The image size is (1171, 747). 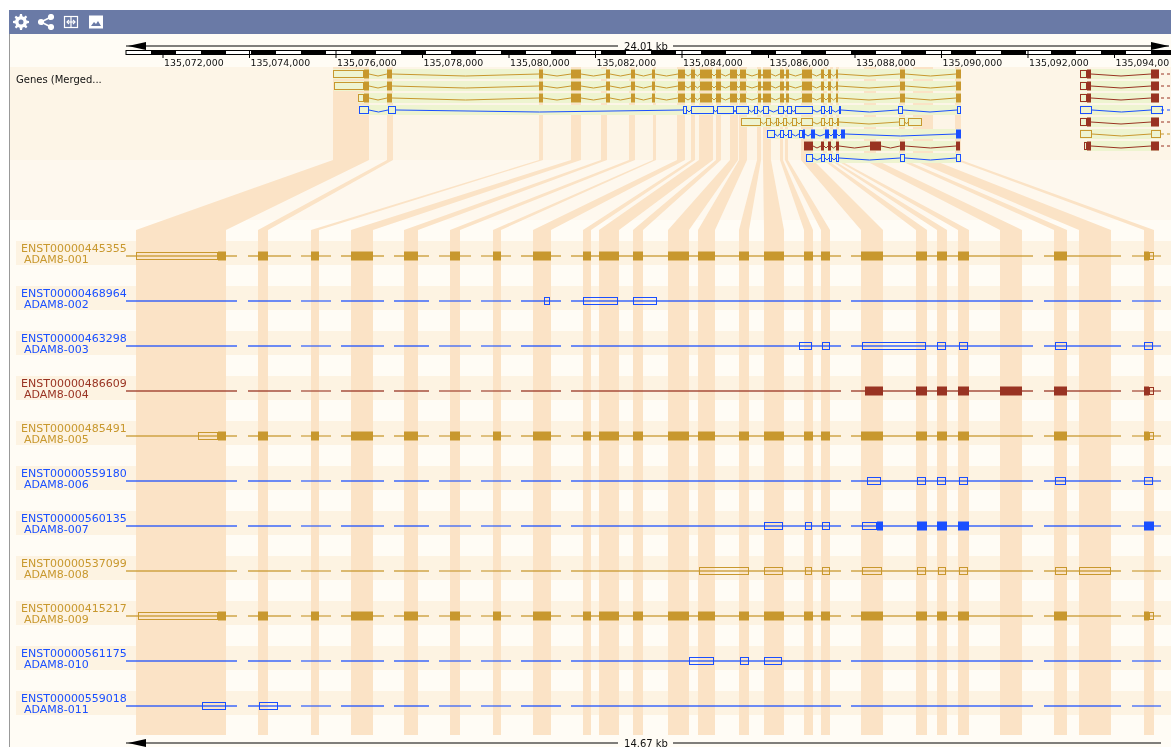 What do you see at coordinates (886, 62) in the screenshot?
I see `ruler-tick-label: 135,088,000` at bounding box center [886, 62].